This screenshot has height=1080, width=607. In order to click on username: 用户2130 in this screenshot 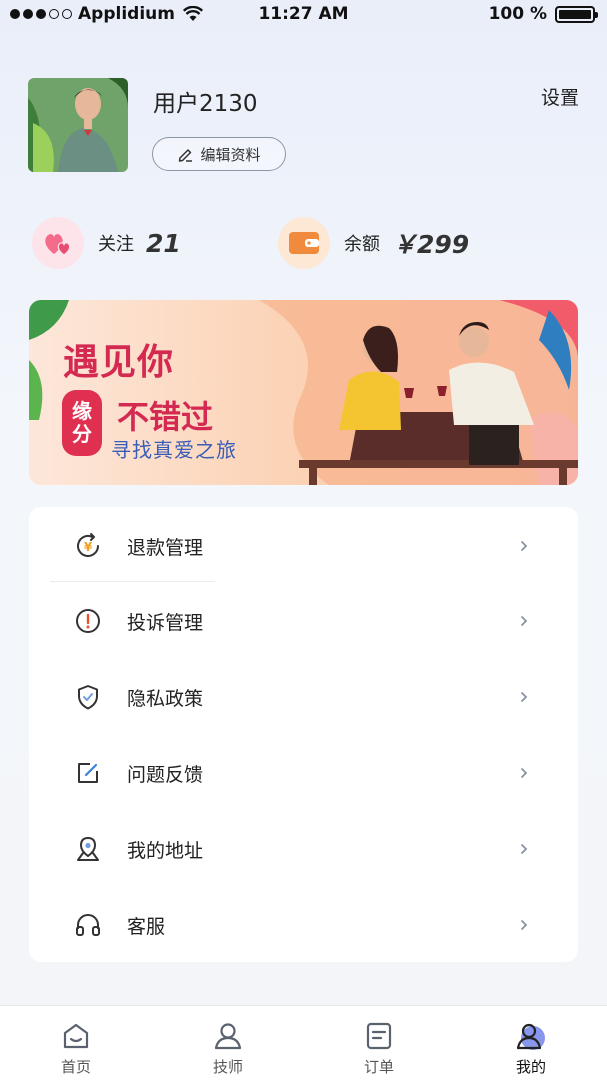, I will do `click(205, 104)`.